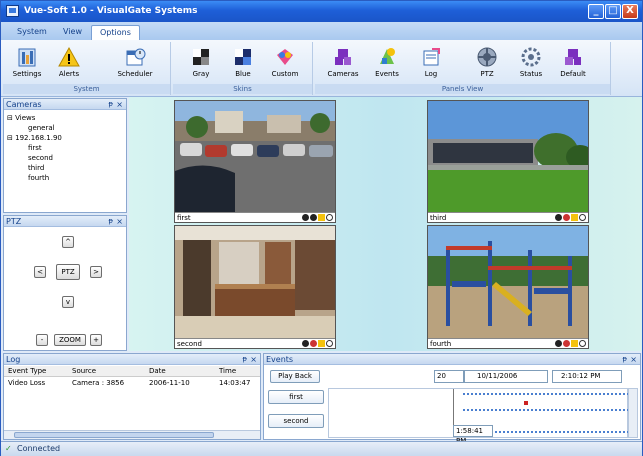 The height and width of the screenshot is (456, 643). Describe the element at coordinates (201, 74) in the screenshot. I see `gray-skin-label: Gray` at that location.